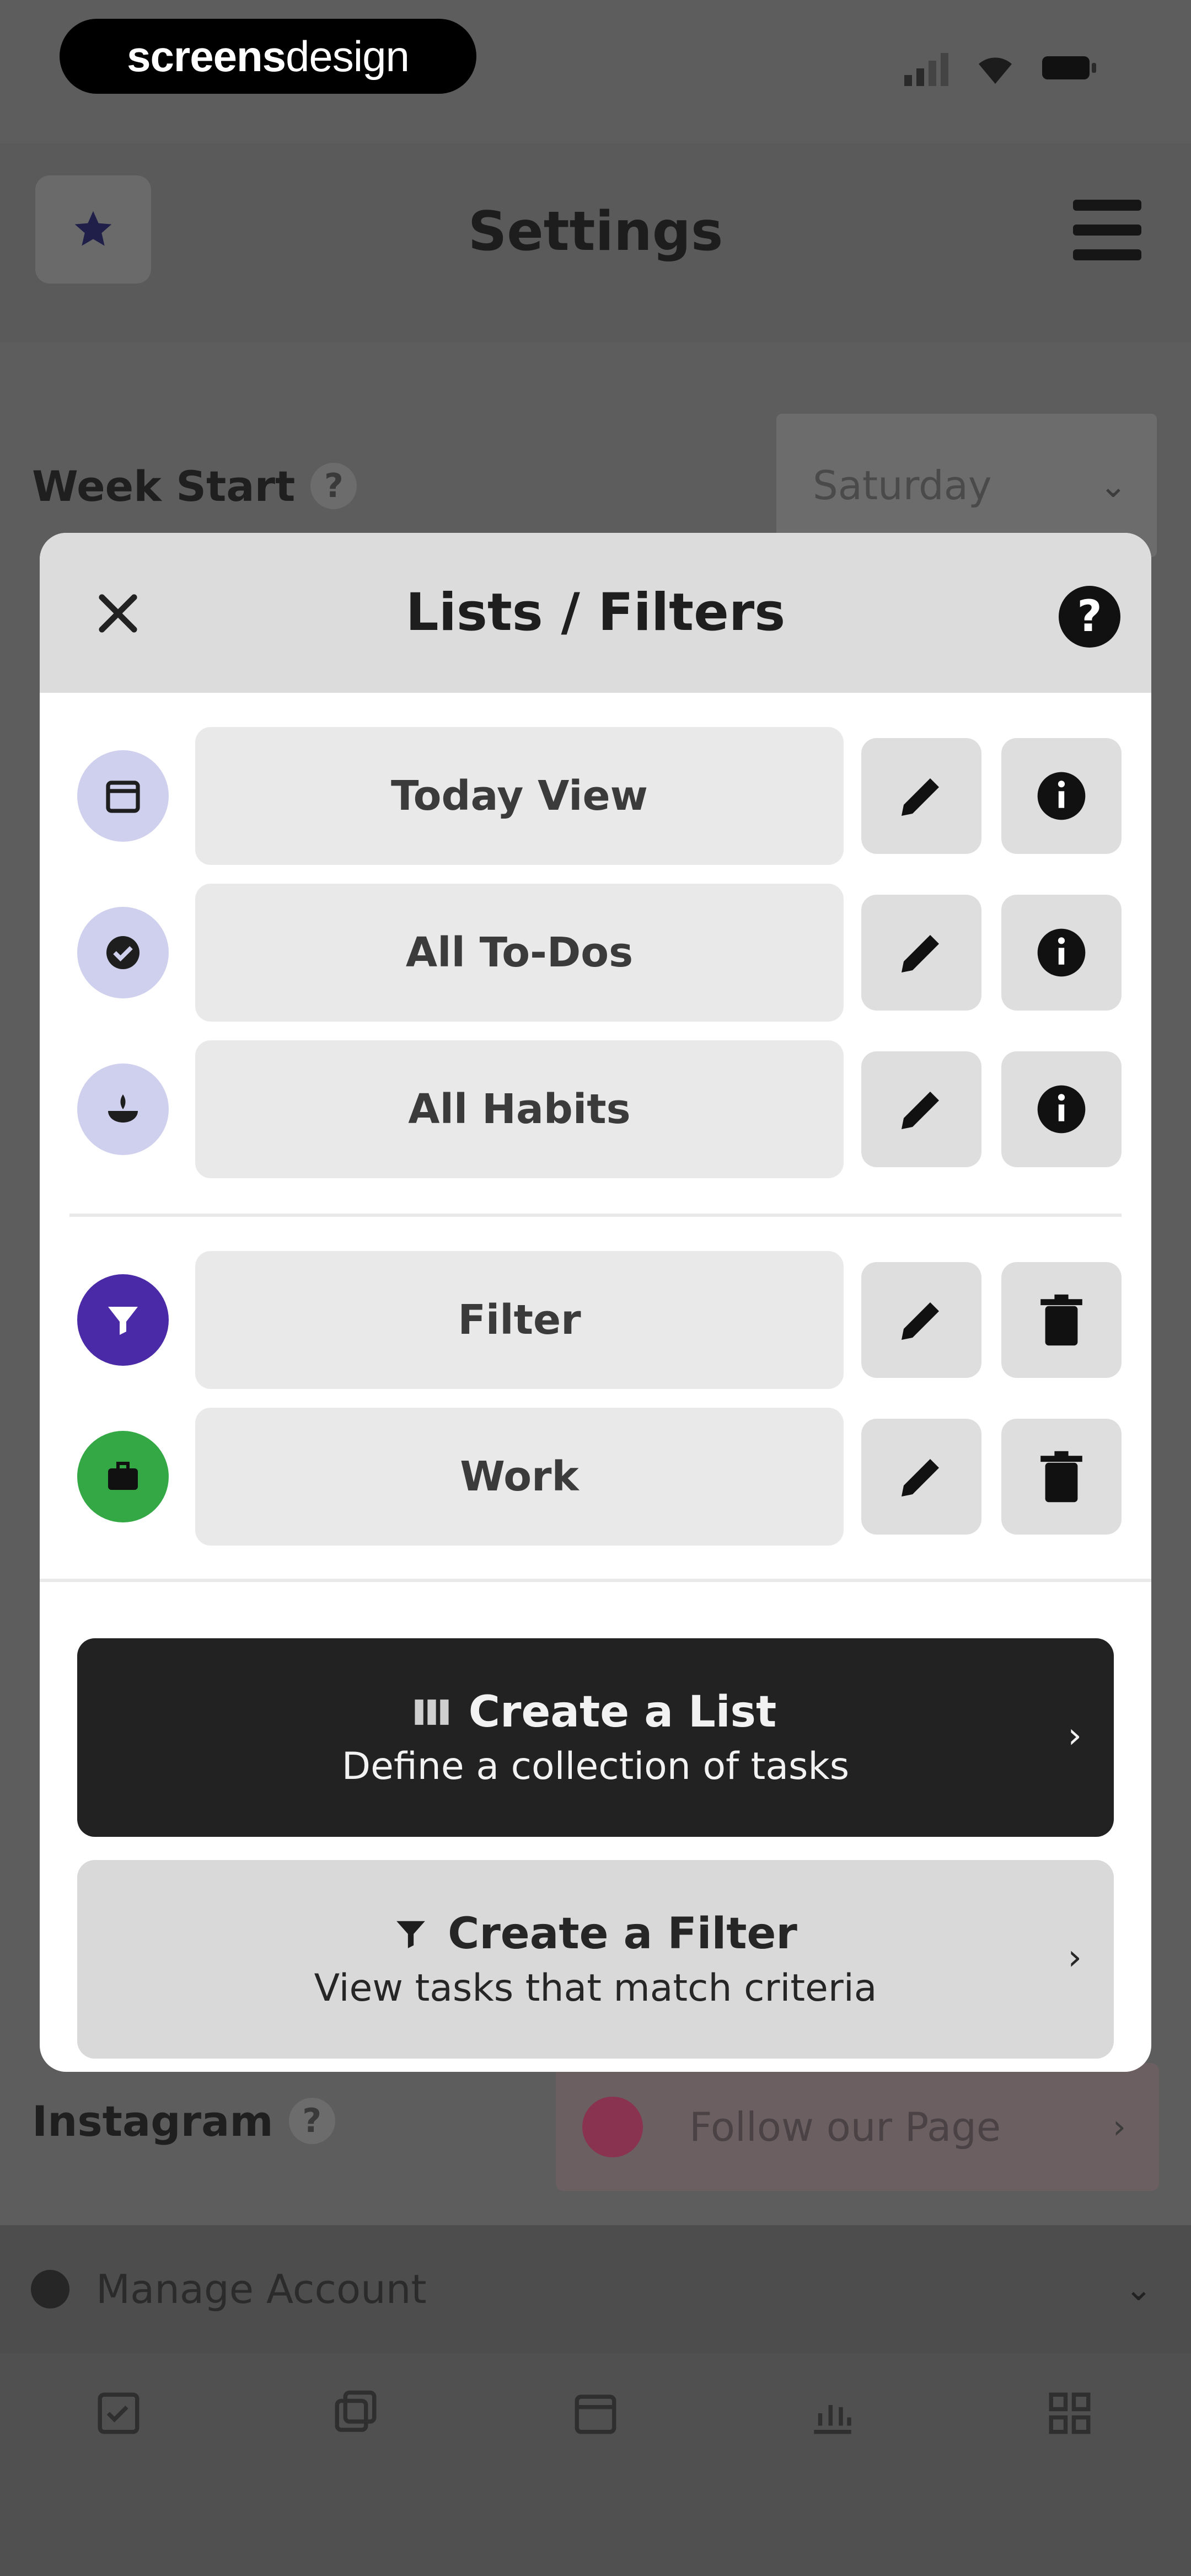 The width and height of the screenshot is (1191, 2576). I want to click on logo-light-text: design, so click(348, 56).